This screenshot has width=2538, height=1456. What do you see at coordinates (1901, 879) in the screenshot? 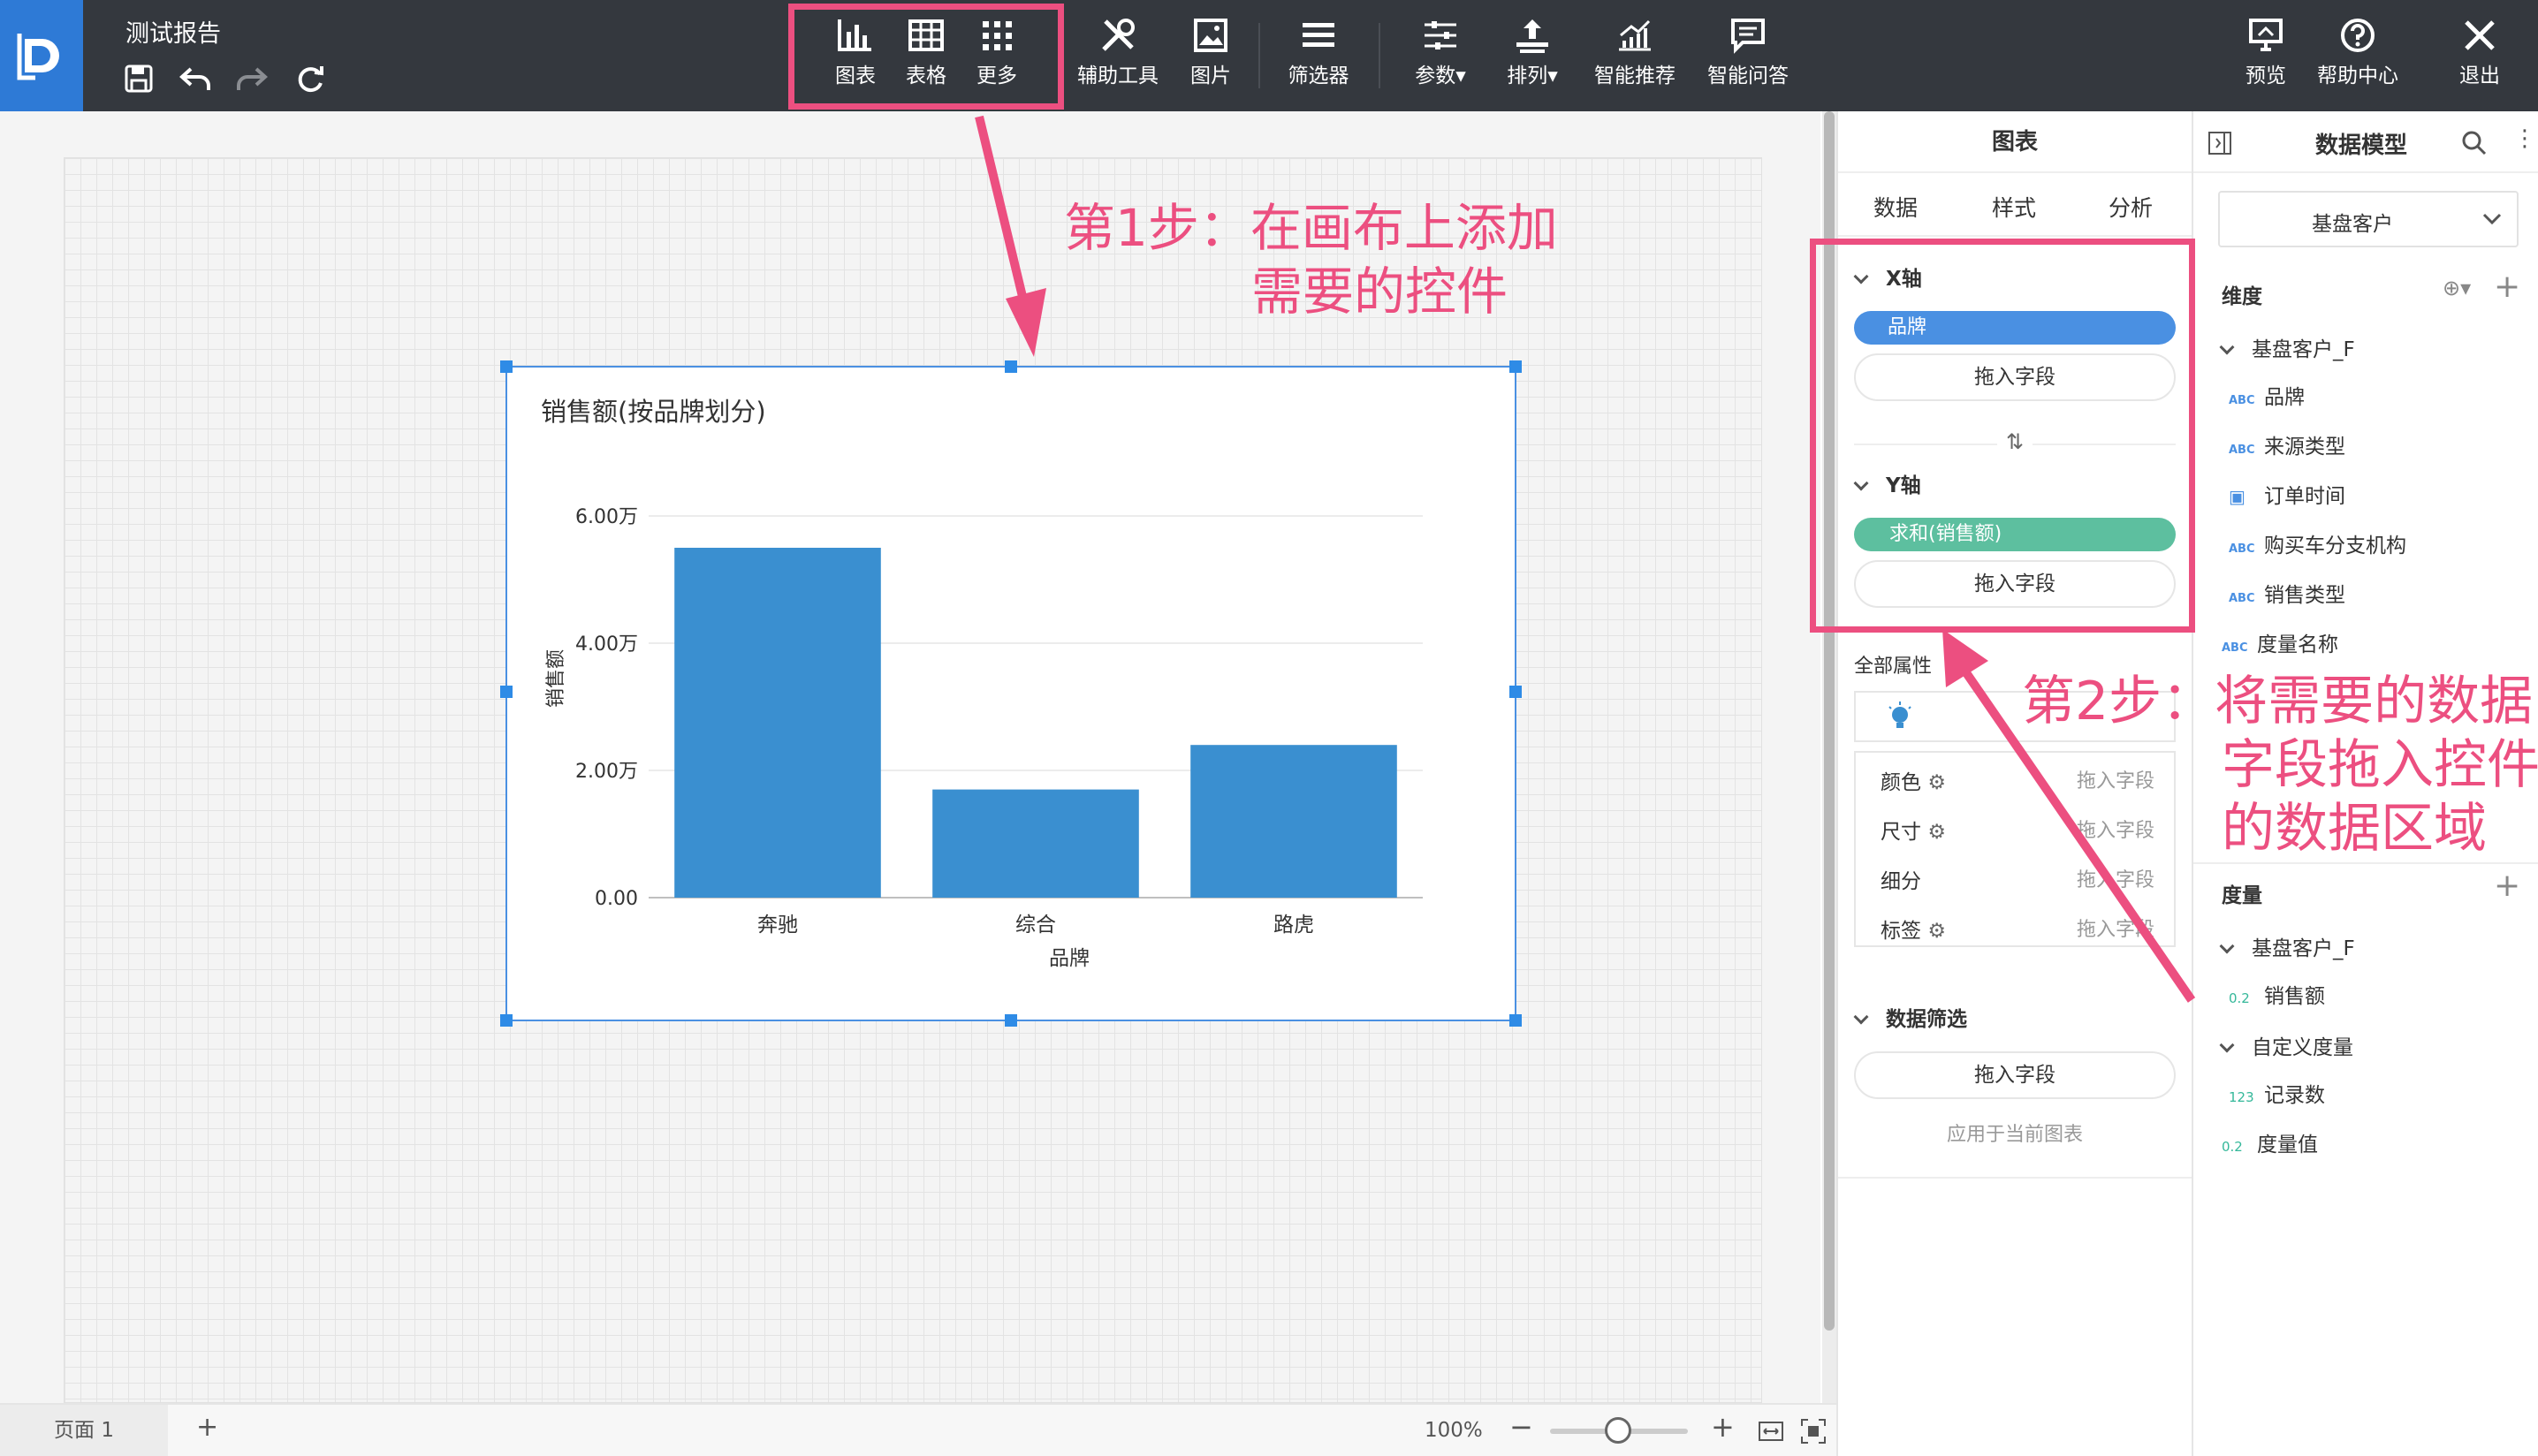
I see `prop-detail: 细分` at bounding box center [1901, 879].